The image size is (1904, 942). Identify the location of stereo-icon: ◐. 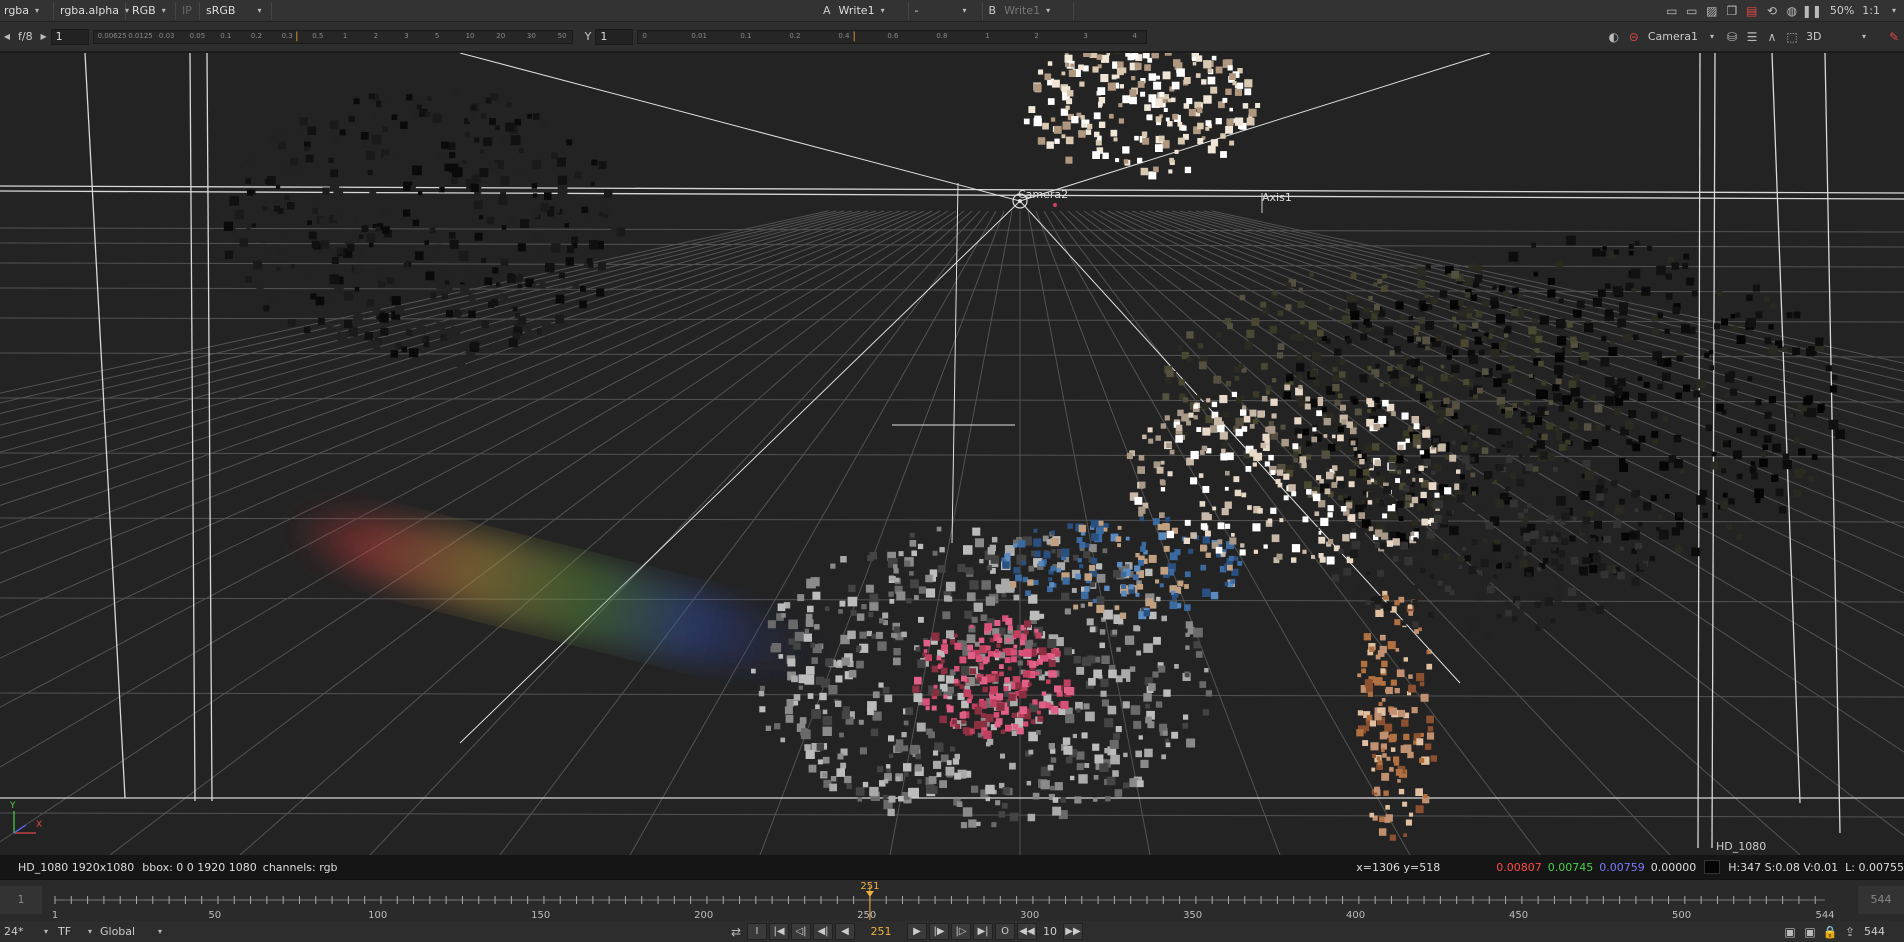
(1614, 37).